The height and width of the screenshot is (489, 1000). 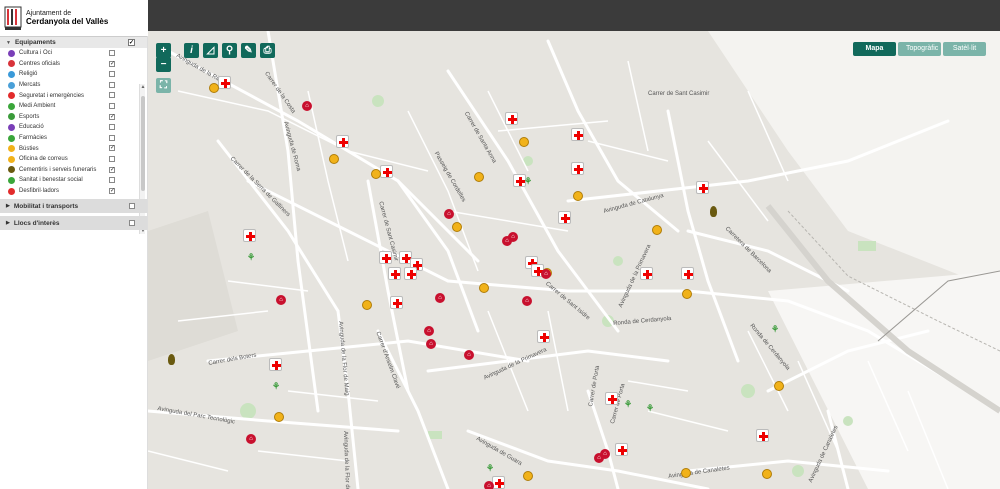 What do you see at coordinates (73, 138) in the screenshot?
I see `layer-item: Farmàcies` at bounding box center [73, 138].